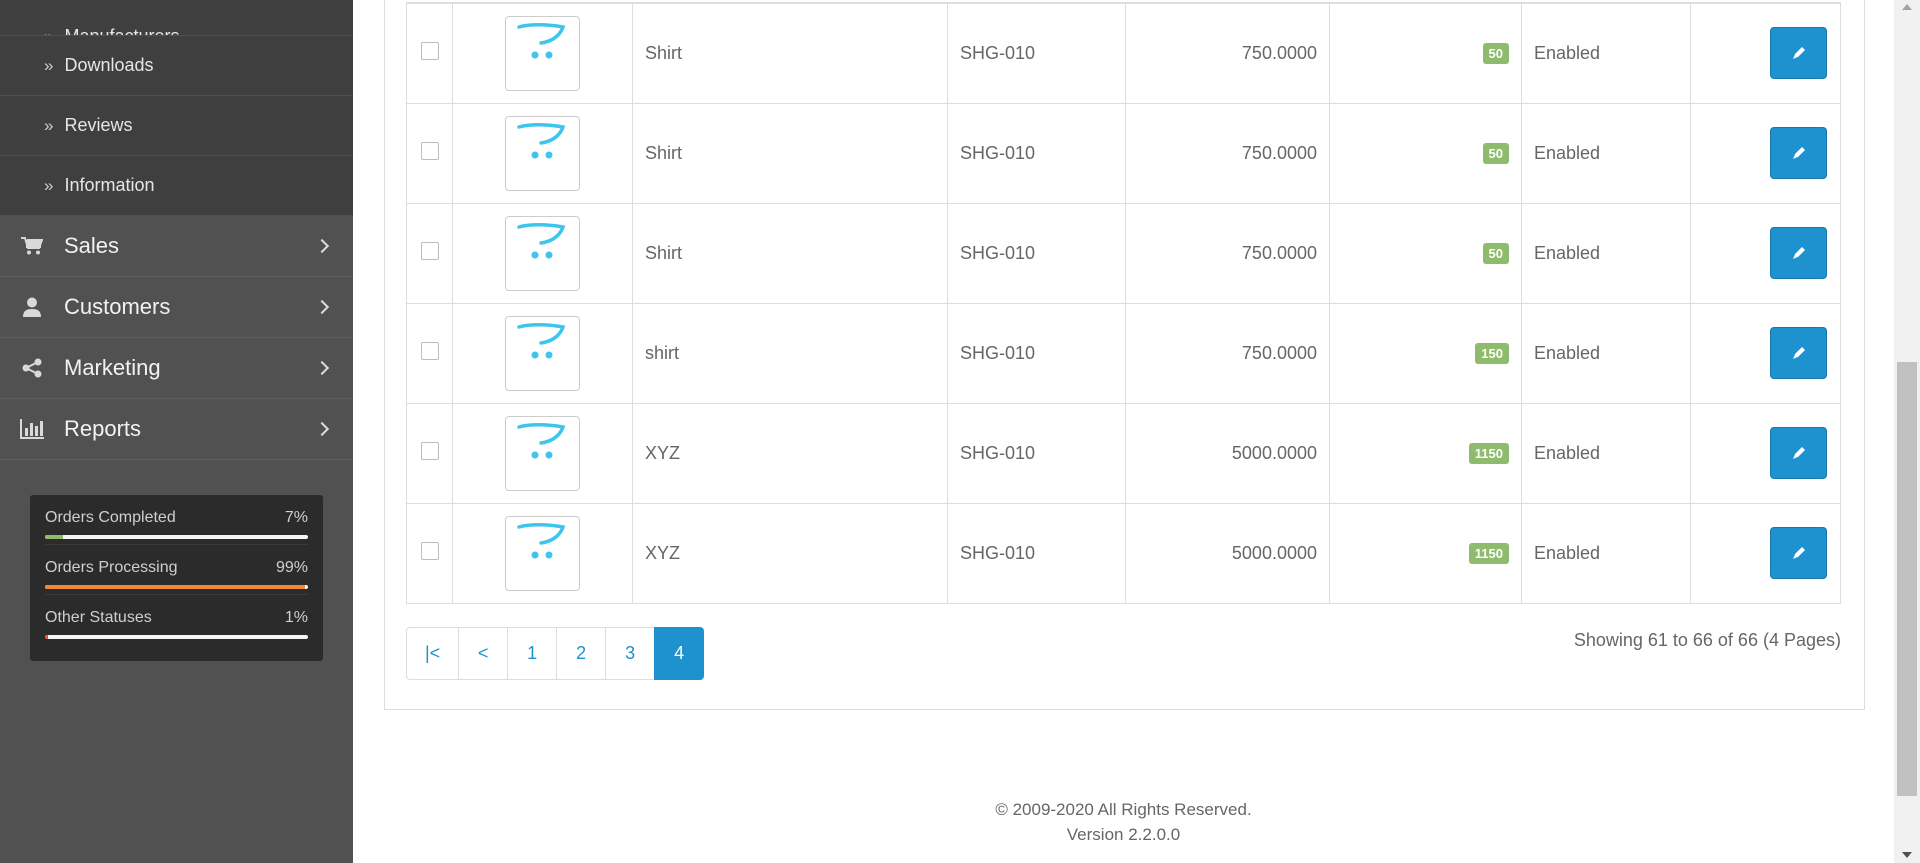 The image size is (1920, 863). Describe the element at coordinates (581, 653) in the screenshot. I see `page-2-button: 2` at that location.